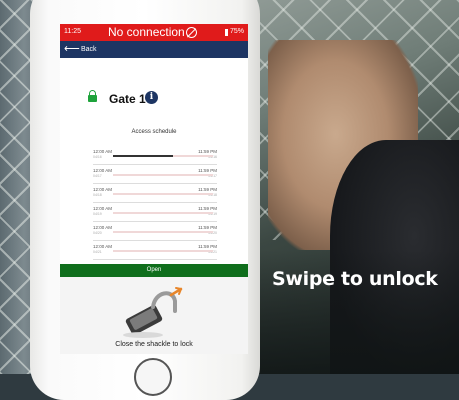 The image size is (459, 400). I want to click on nav-bar: ⟵ Back, so click(154, 49).